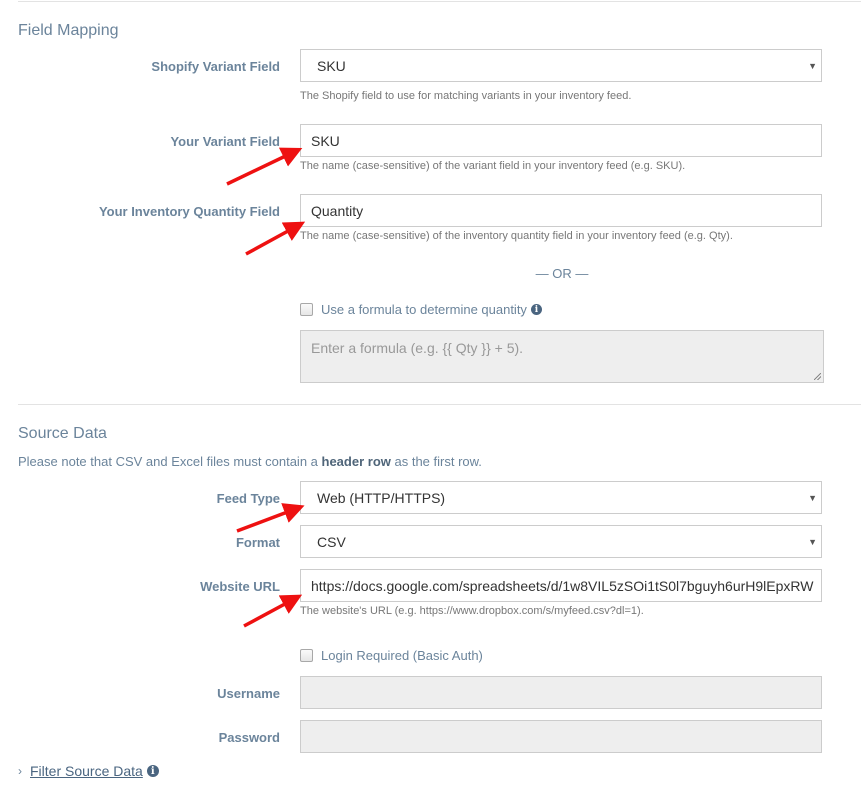 This screenshot has width=861, height=798. Describe the element at coordinates (561, 140) in the screenshot. I see `your-variant-field-input: SKU` at that location.